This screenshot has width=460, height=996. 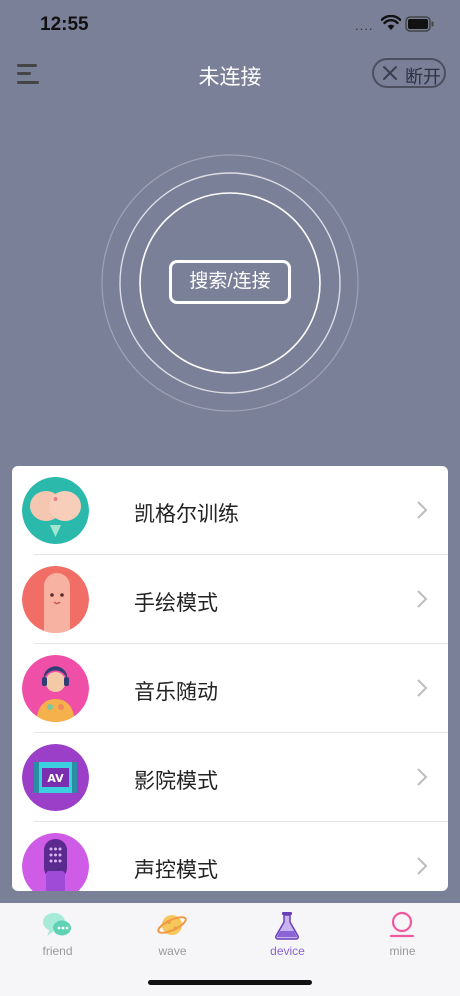 I want to click on home-indicator, so click(x=230, y=982).